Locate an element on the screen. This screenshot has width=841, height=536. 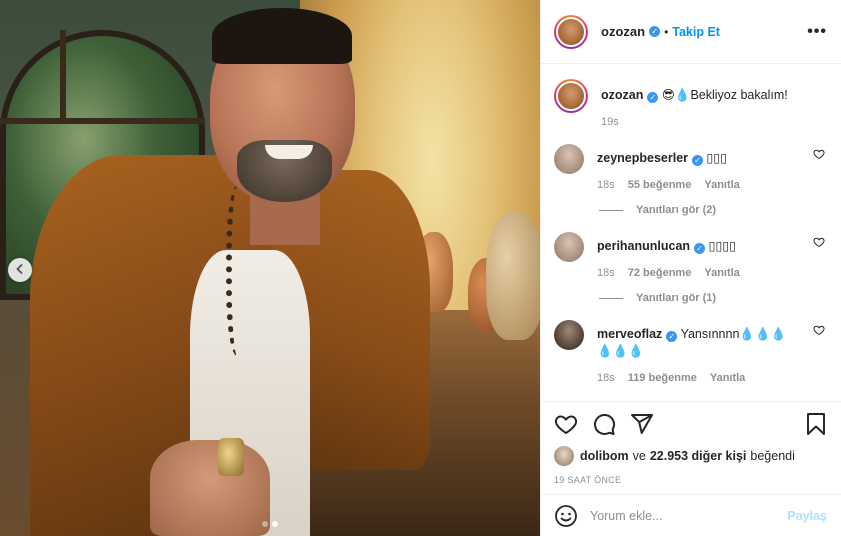
smiley-icon is located at coordinates (566, 516).